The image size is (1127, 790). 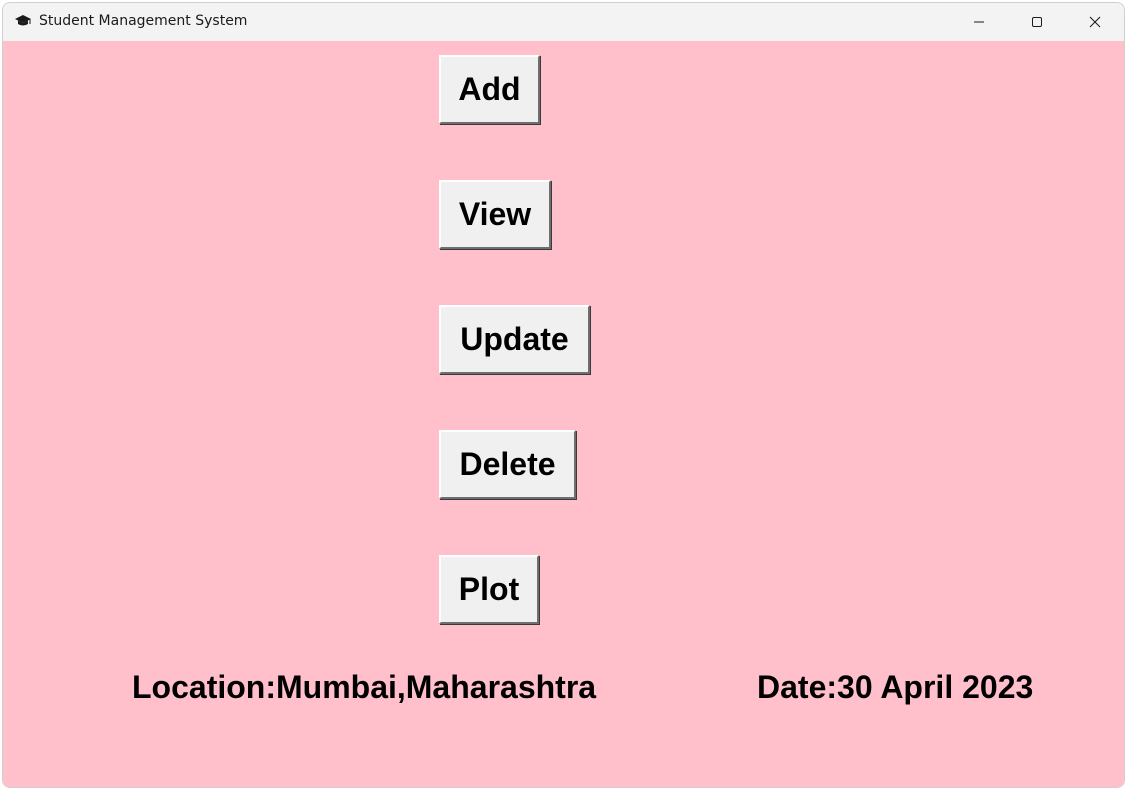 What do you see at coordinates (895, 687) in the screenshot?
I see `date-label: Date:30 April 2023` at bounding box center [895, 687].